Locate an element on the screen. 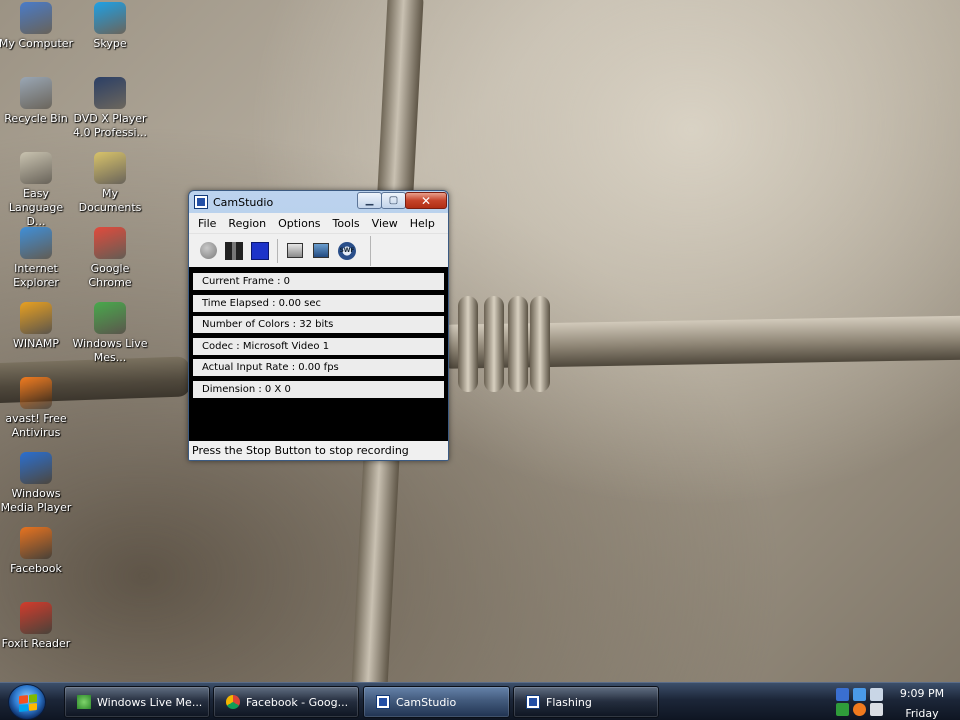  info-input-rate: Actual Input Rate : 0.00 fps is located at coordinates (318, 368).